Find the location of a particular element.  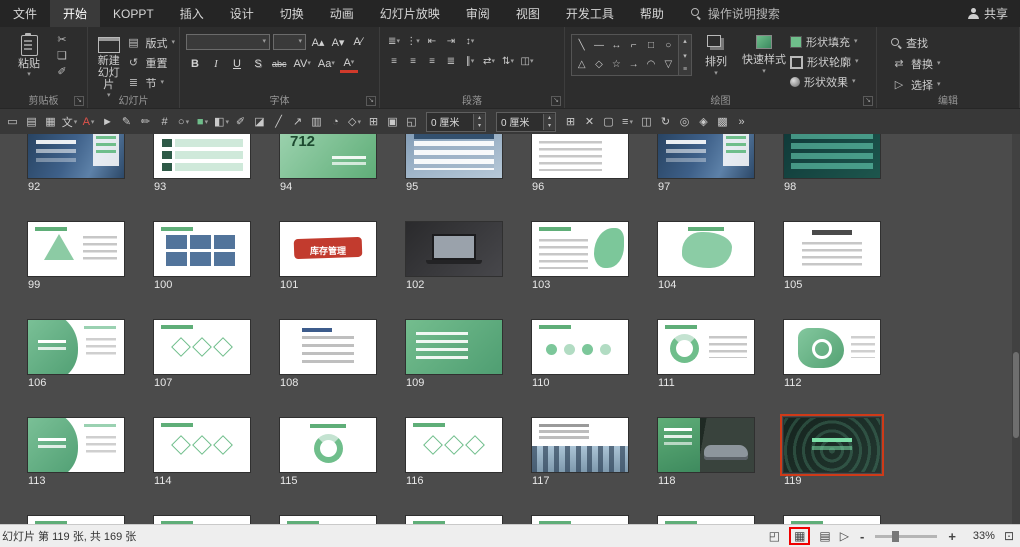

shape-gallery-item: ◇ is located at coordinates (599, 64).